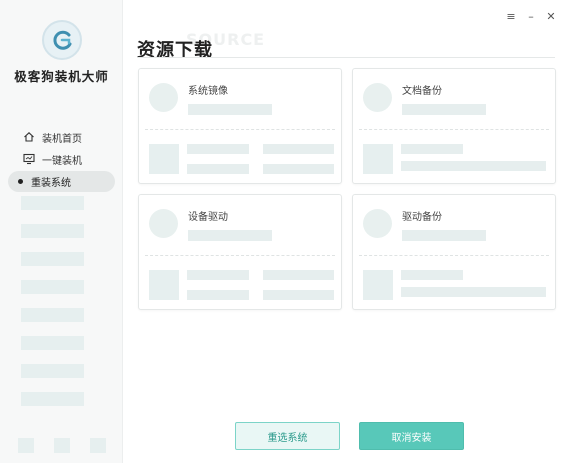 The height and width of the screenshot is (463, 570). Describe the element at coordinates (175, 50) in the screenshot. I see `page-title: 资源下载` at that location.